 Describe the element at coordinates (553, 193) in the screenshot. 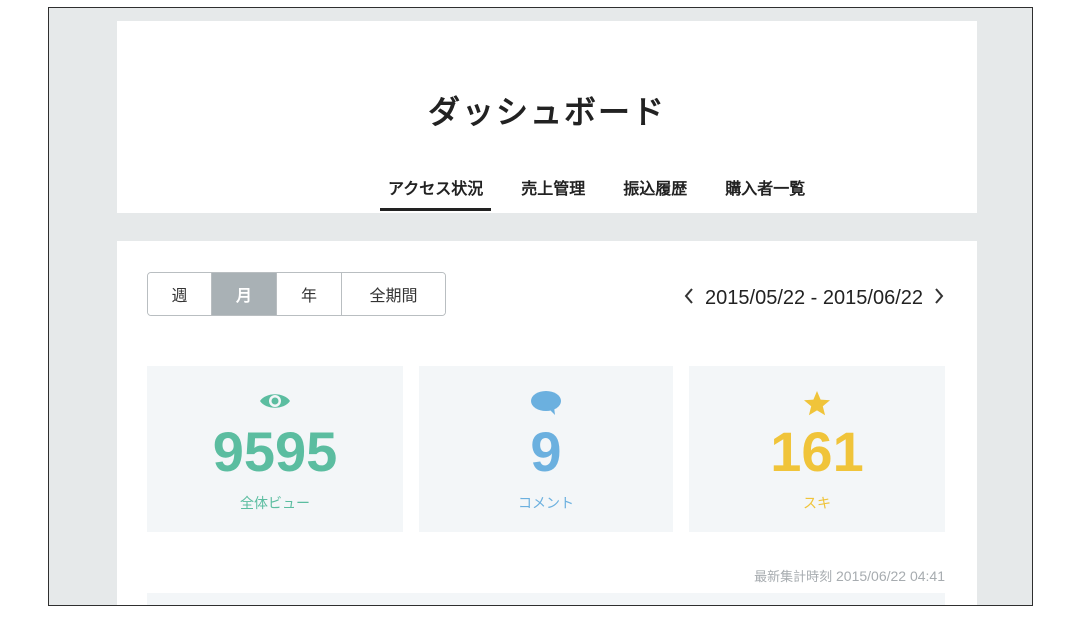

I see `tab-sales-management: 売上管理` at that location.